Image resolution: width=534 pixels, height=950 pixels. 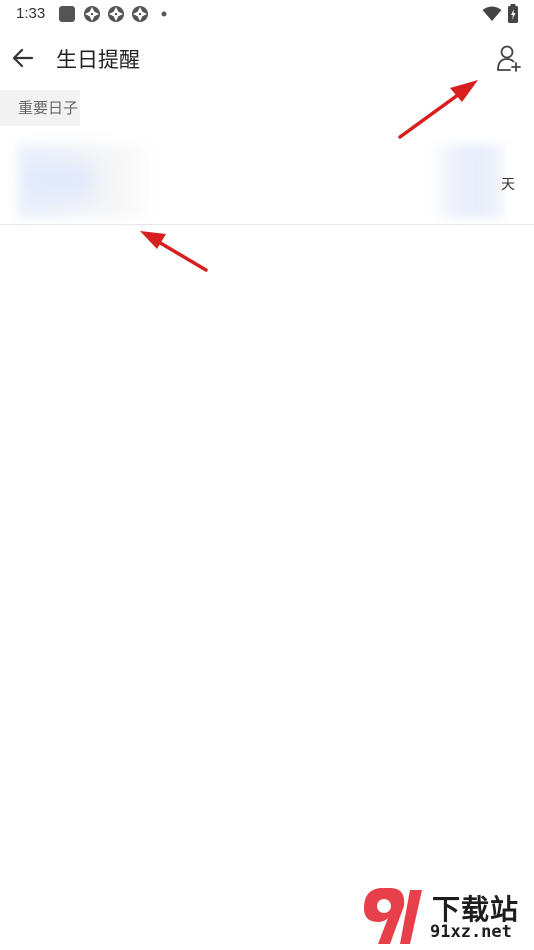 I want to click on person-add-icon, so click(x=509, y=58).